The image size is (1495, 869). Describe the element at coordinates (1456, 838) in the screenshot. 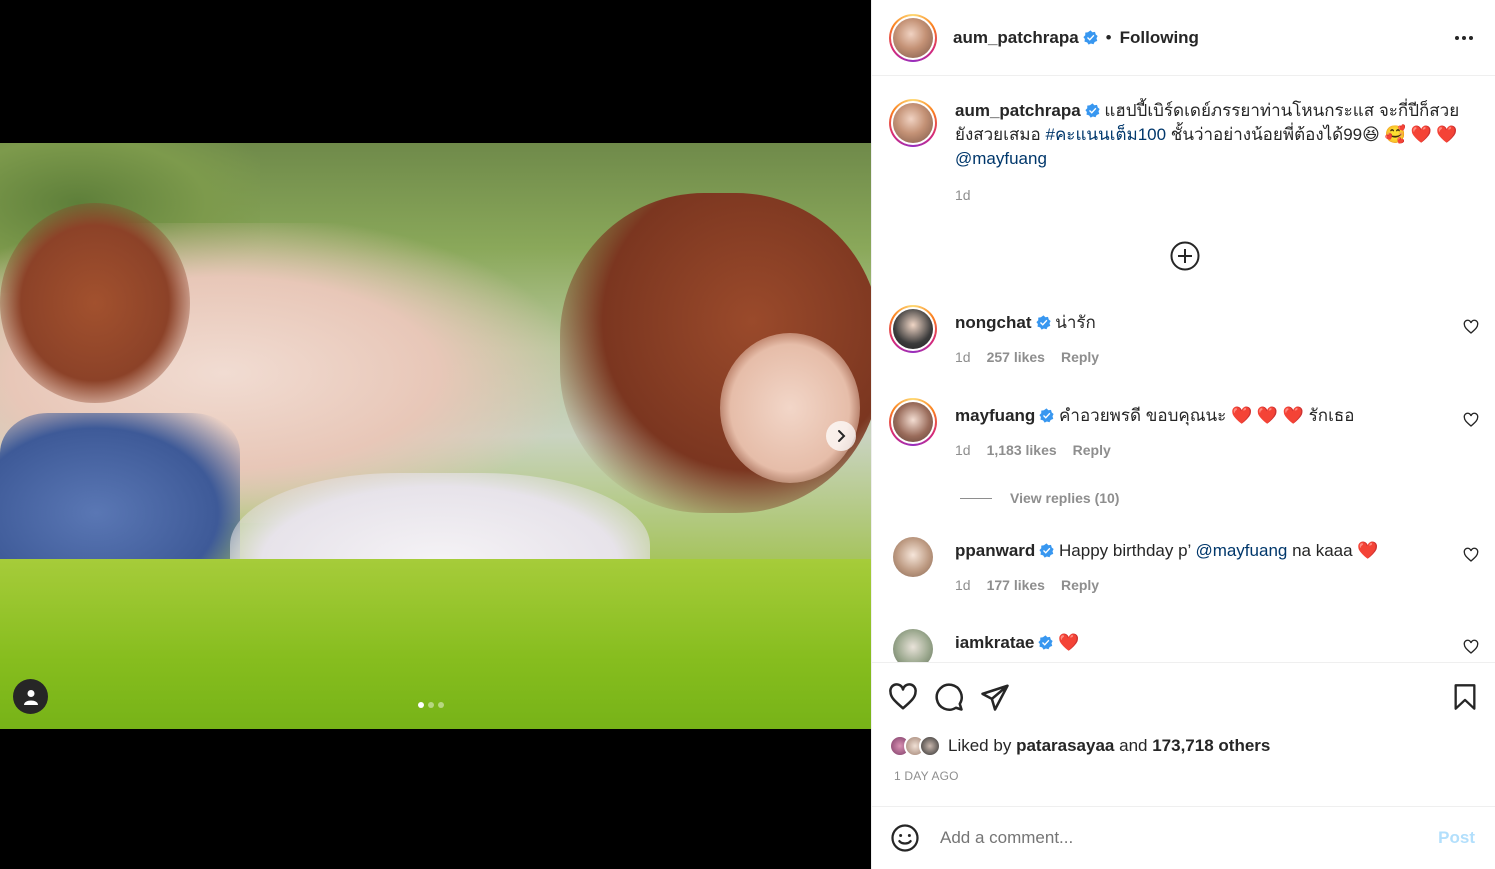

I see `post-comment-button: Post` at that location.